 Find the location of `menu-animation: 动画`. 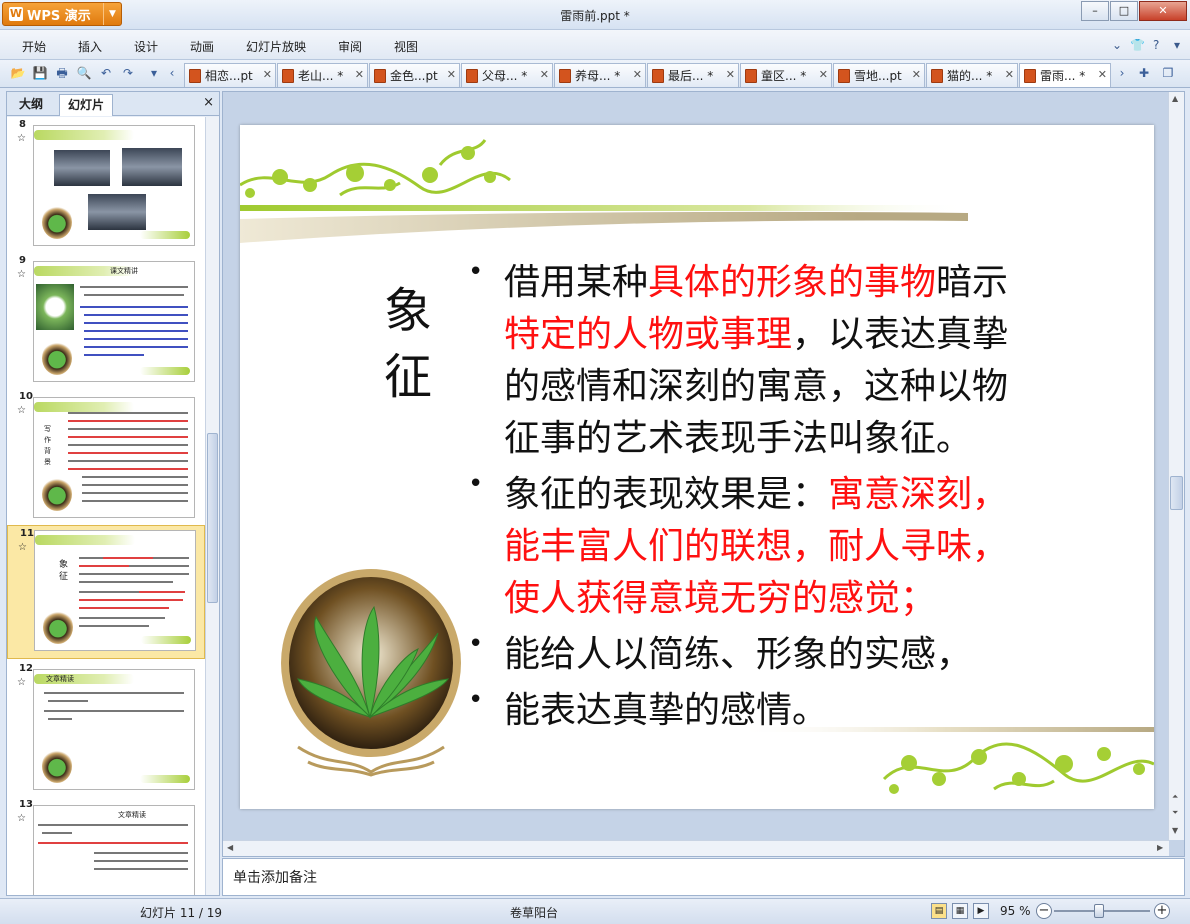

menu-animation: 动画 is located at coordinates (202, 46).